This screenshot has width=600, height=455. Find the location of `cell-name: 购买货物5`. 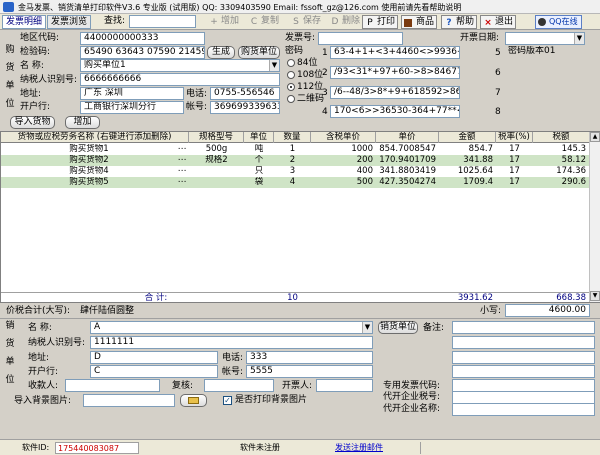

cell-name: 购买货物5 is located at coordinates (89, 182).